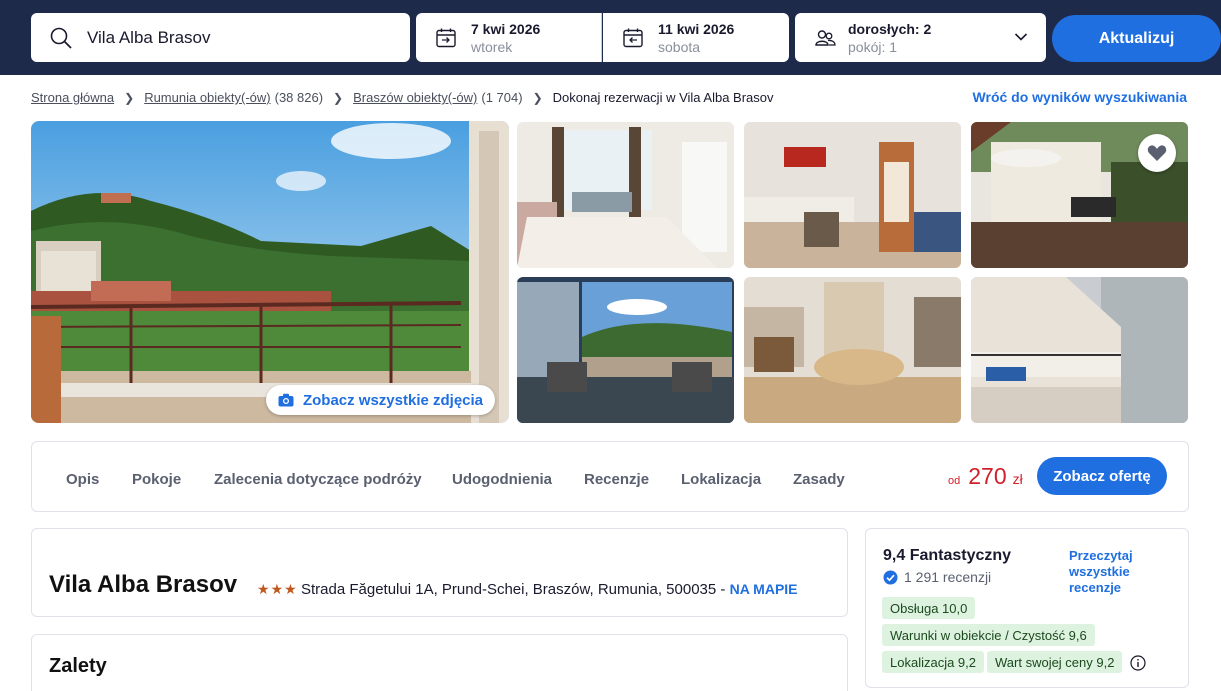 The height and width of the screenshot is (691, 1221). What do you see at coordinates (852, 350) in the screenshot?
I see `photo-breakfast-room` at bounding box center [852, 350].